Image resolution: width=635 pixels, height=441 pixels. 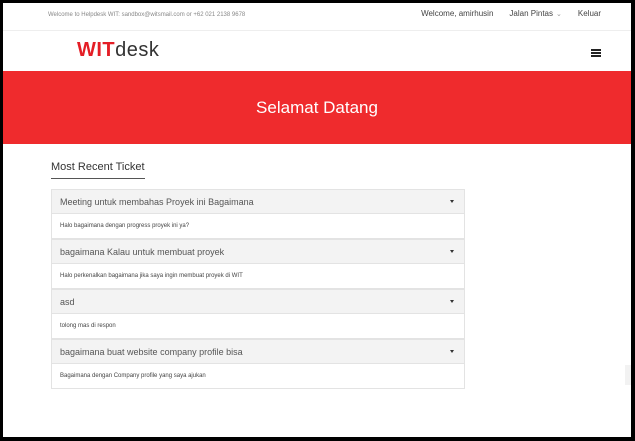 I want to click on shortcut-menu: Jalan Pintas ⌄, so click(x=535, y=13).